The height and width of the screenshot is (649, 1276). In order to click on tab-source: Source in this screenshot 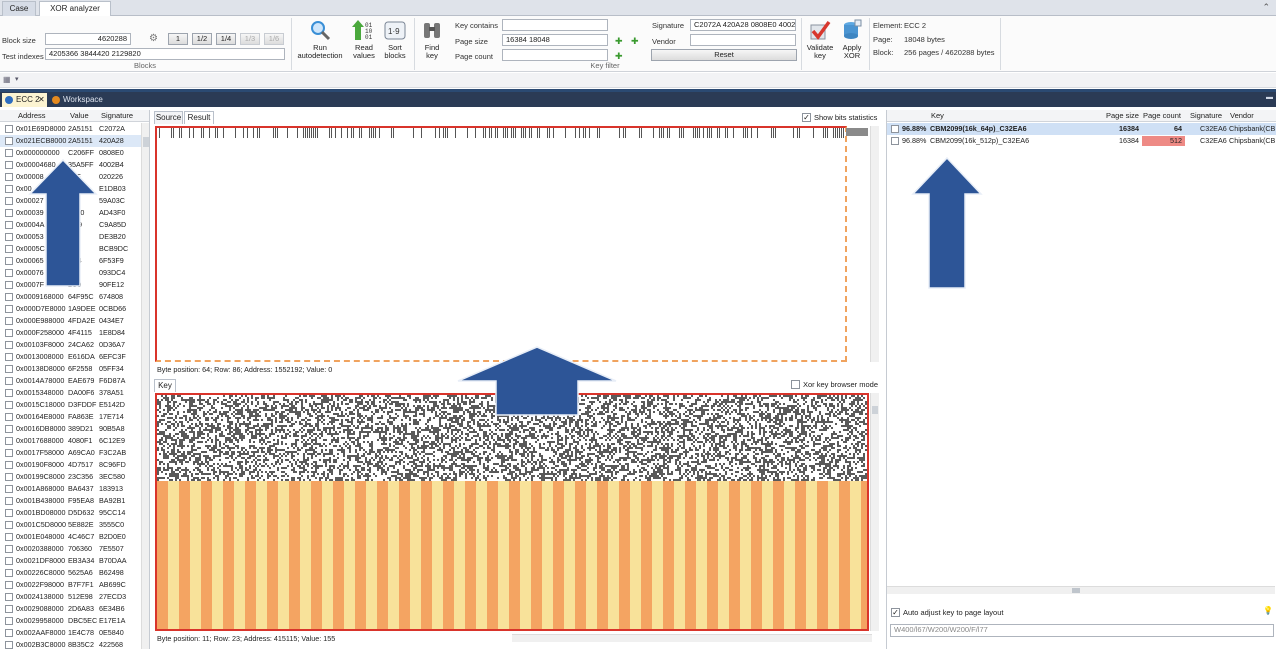, I will do `click(168, 117)`.